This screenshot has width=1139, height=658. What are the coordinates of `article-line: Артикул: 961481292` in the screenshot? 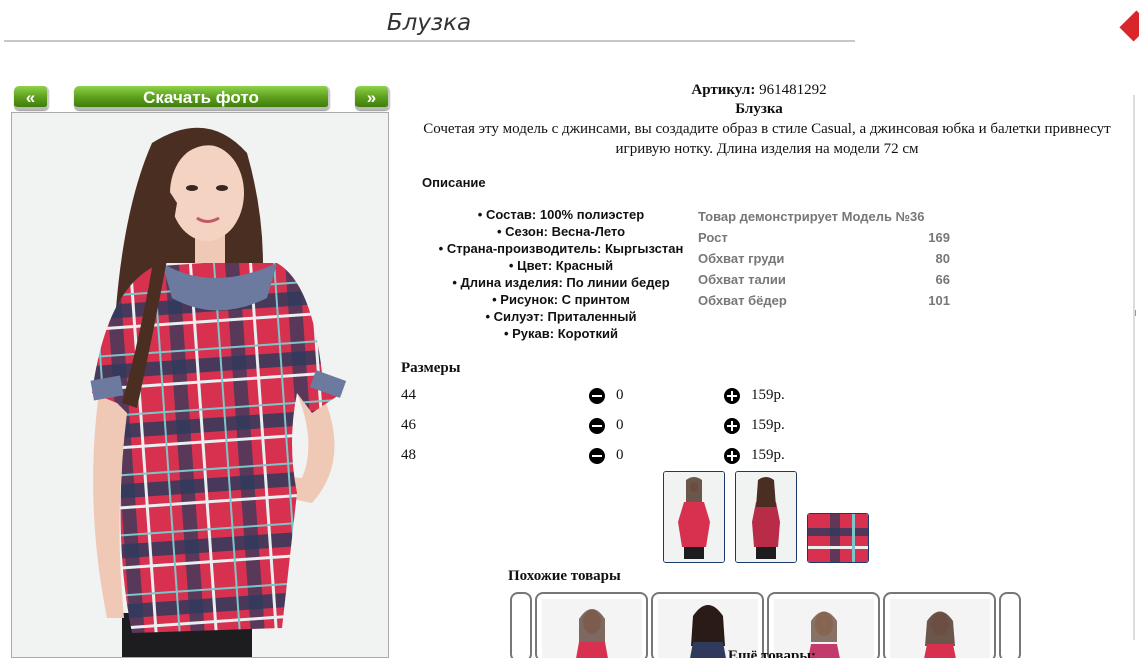 It's located at (759, 90).